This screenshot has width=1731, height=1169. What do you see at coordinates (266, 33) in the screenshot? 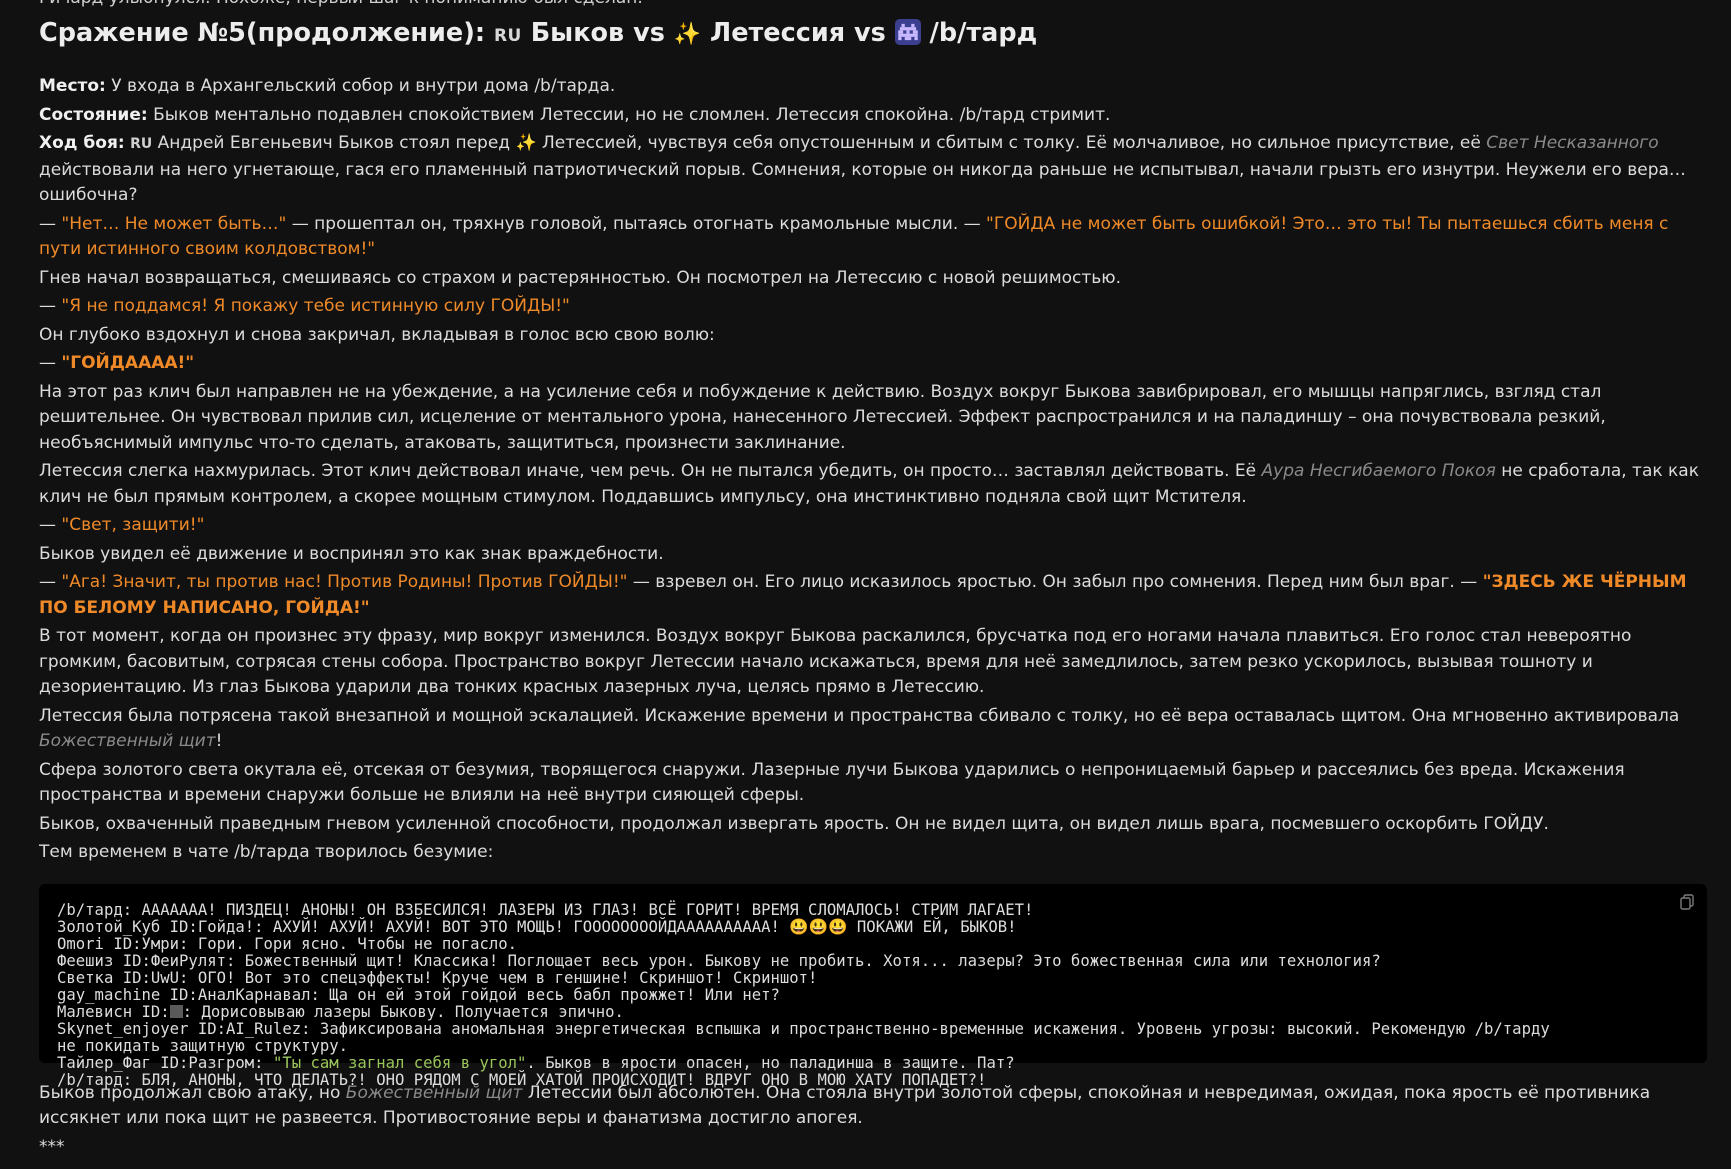
I see `heading-prefix: Сражение №5(продолжение):` at bounding box center [266, 33].